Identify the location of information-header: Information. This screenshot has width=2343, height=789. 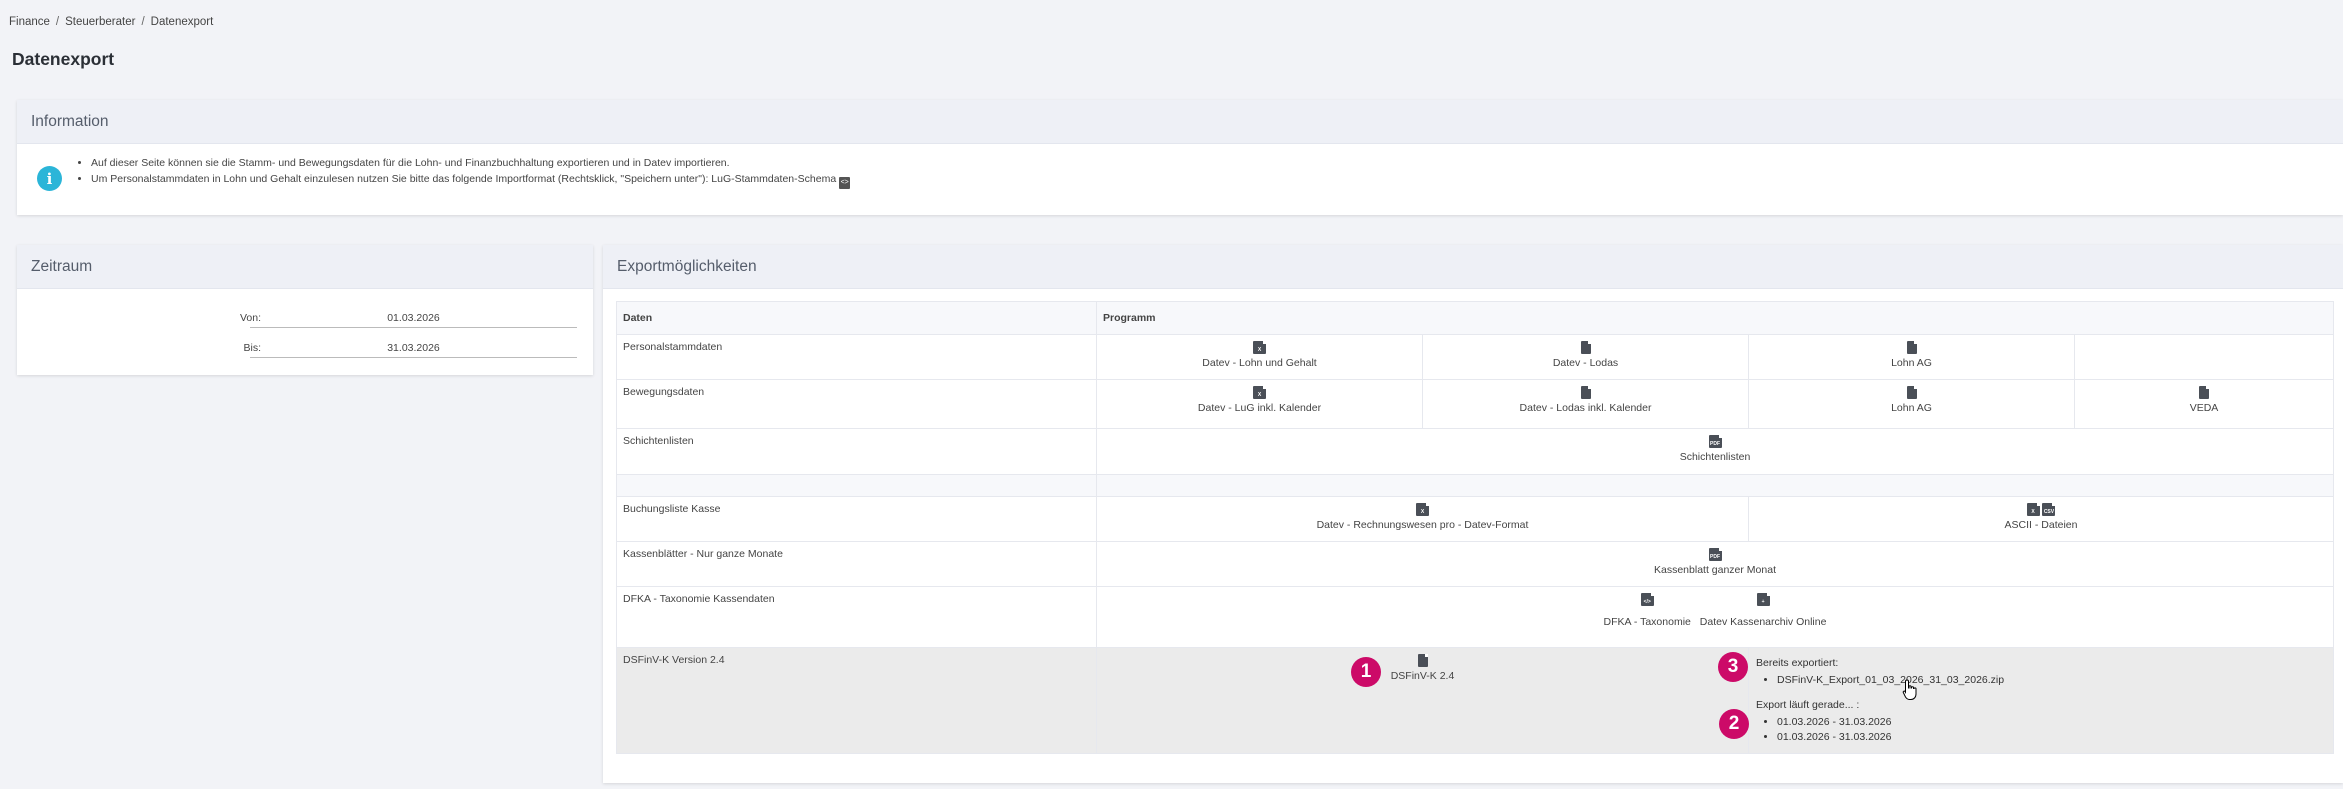
(1180, 122).